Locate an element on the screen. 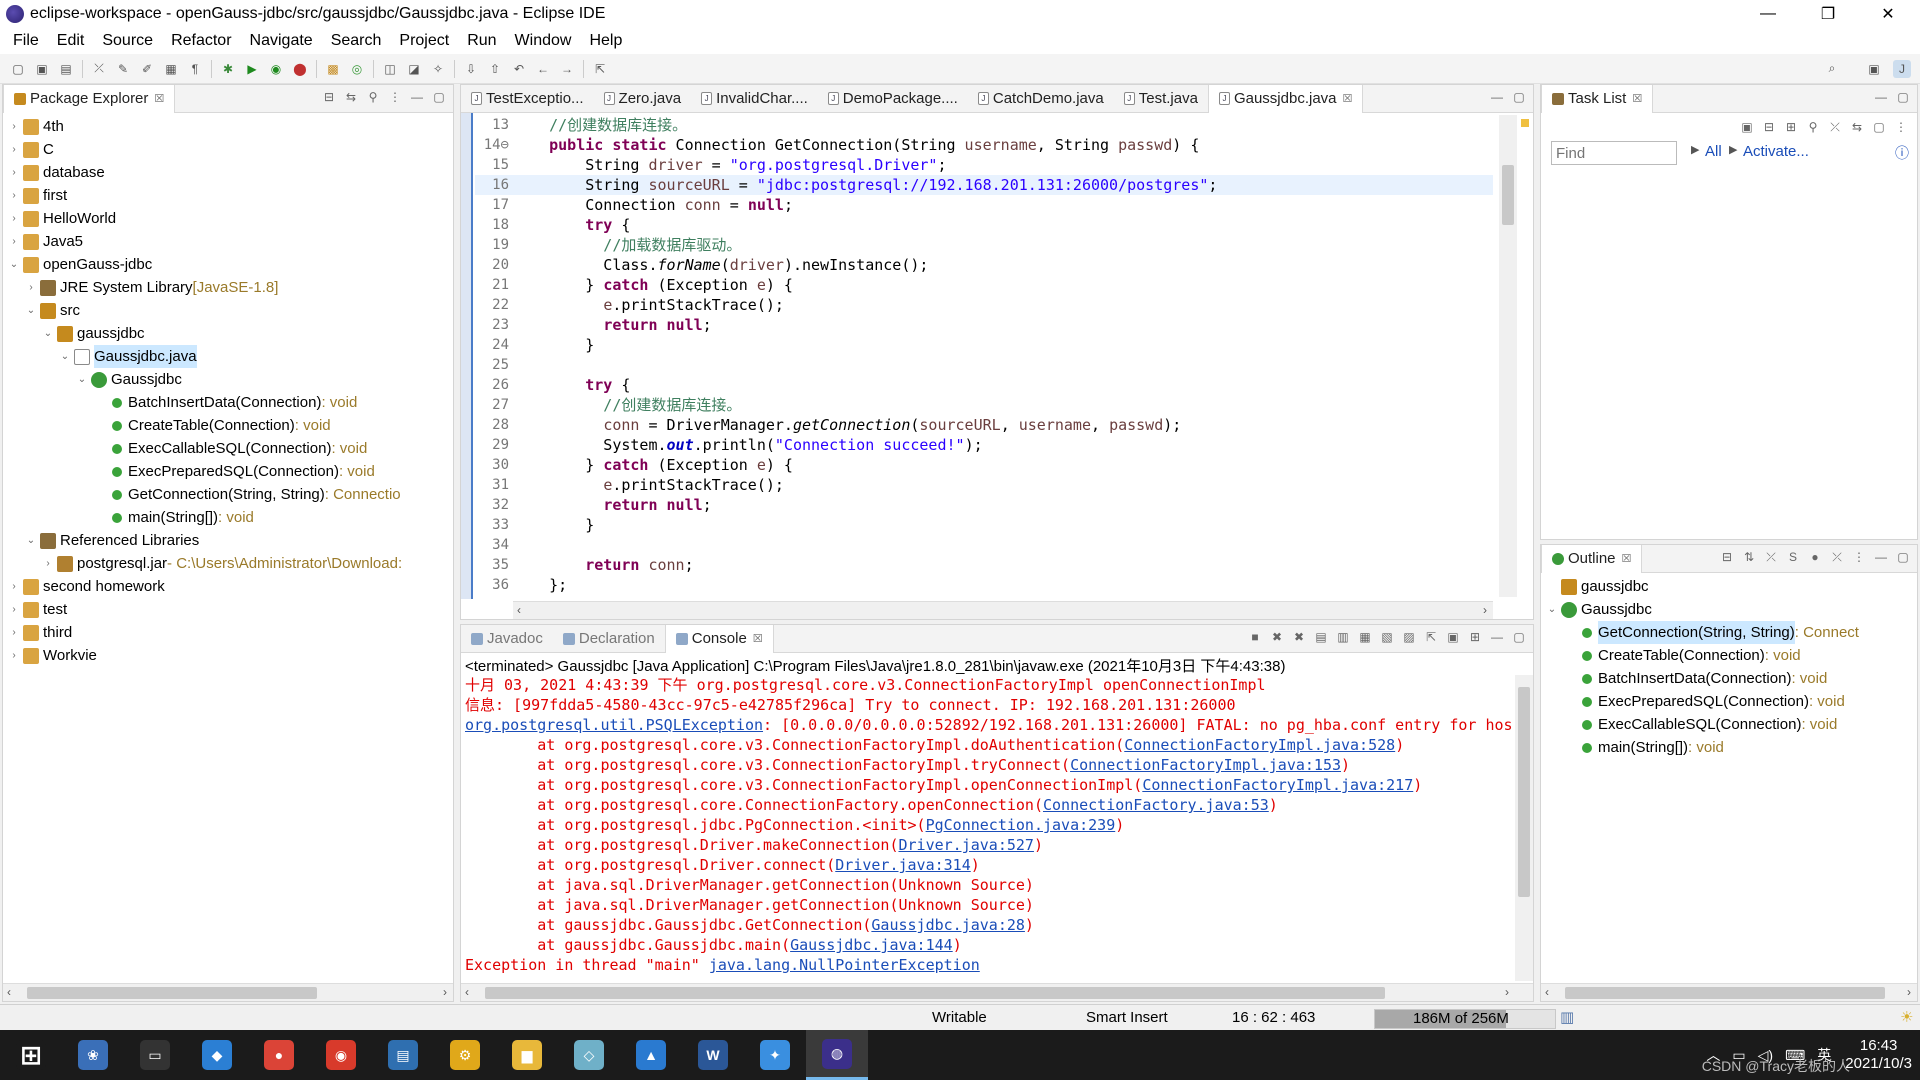 The width and height of the screenshot is (1920, 1080). search-toolbar-icon: ✧ is located at coordinates (438, 69).